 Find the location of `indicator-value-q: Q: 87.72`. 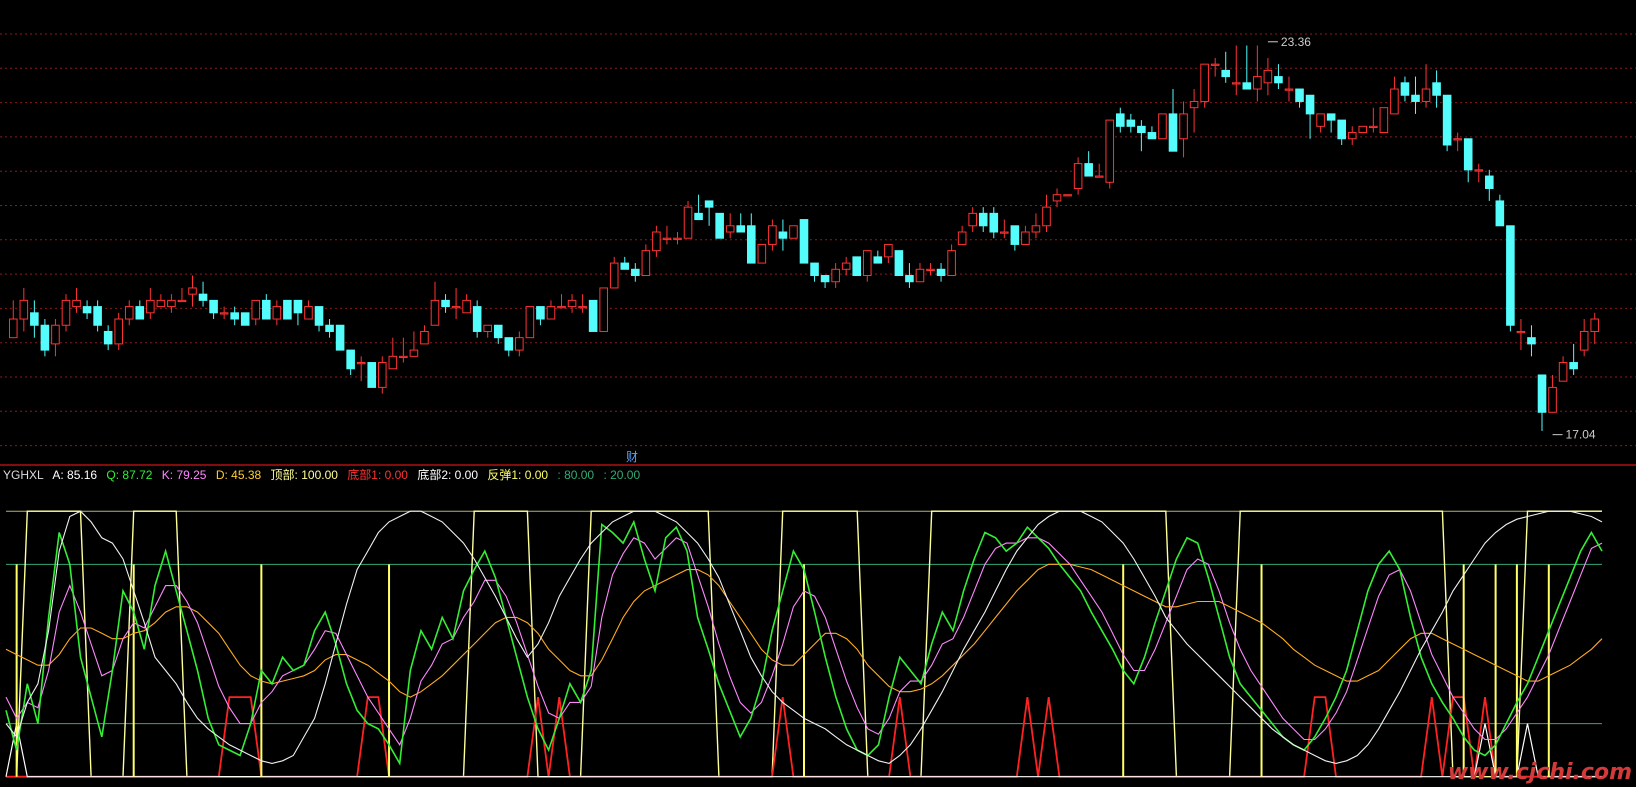

indicator-value-q: Q: 87.72 is located at coordinates (129, 475).